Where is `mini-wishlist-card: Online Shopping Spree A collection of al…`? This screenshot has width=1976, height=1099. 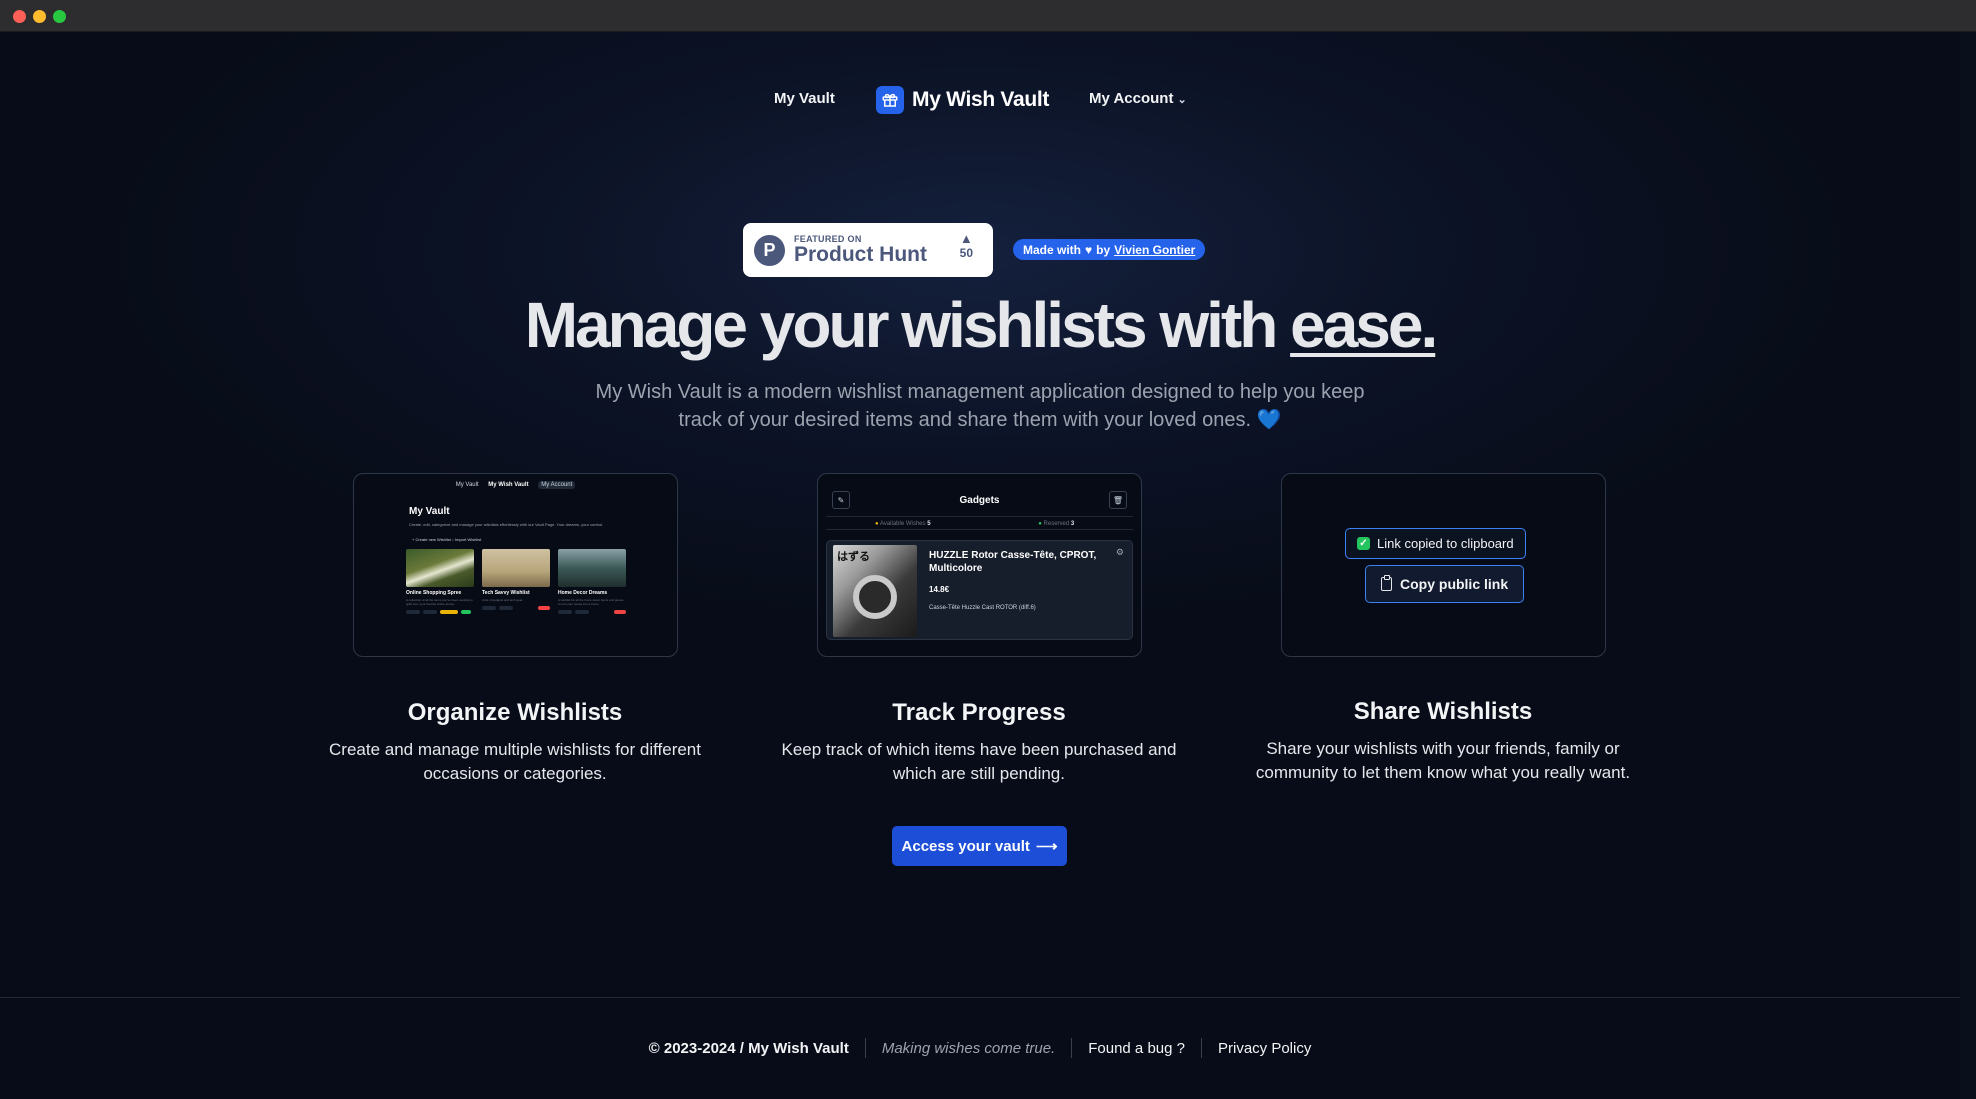
mini-wishlist-card: Online Shopping Spree A collection of al… is located at coordinates (440, 581).